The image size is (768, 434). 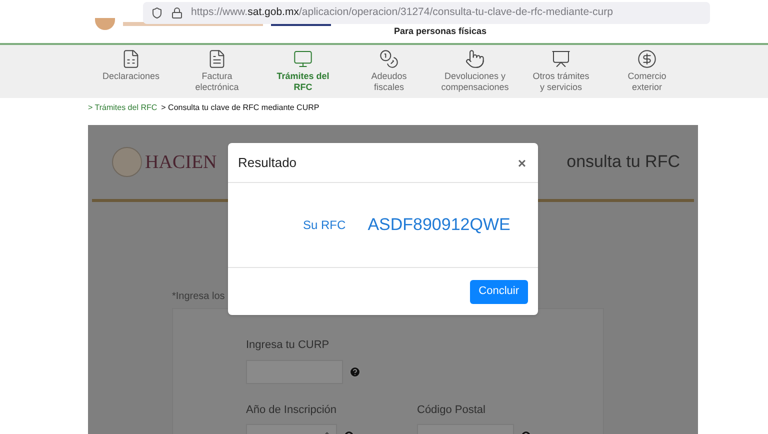 I want to click on emblem-logo, so click(x=105, y=24).